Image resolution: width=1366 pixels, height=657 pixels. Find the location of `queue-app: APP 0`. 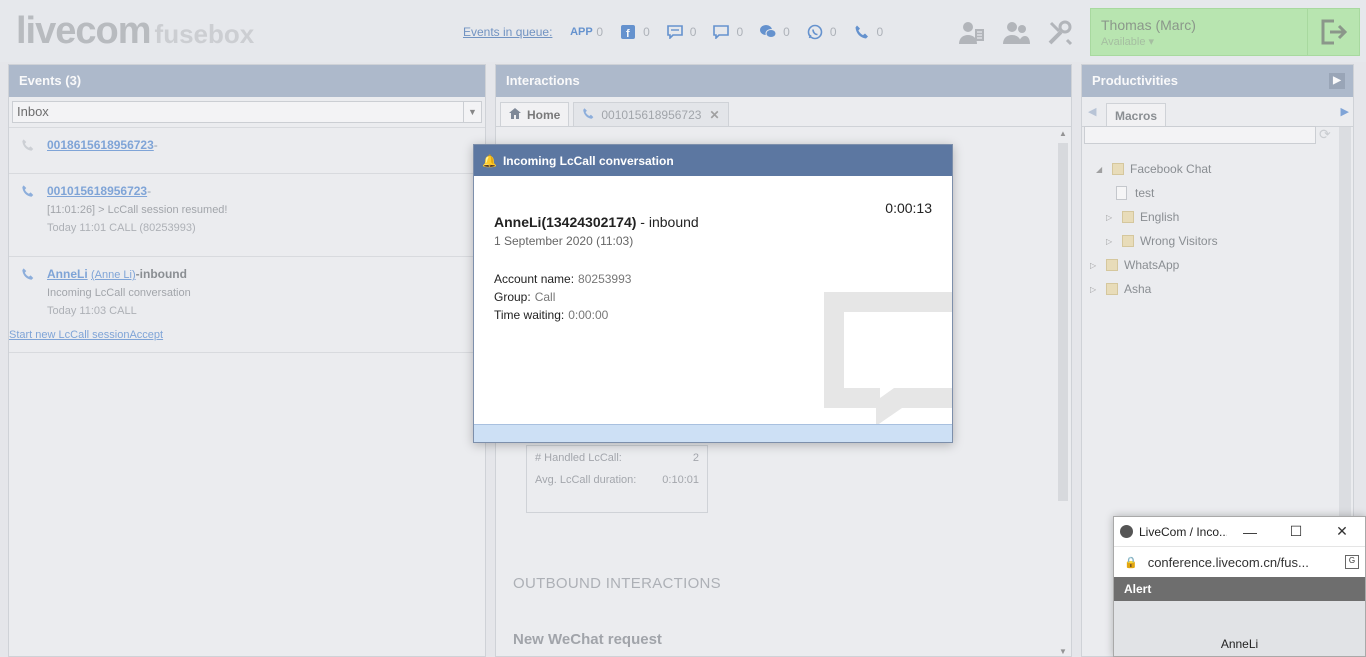

queue-app: APP 0 is located at coordinates (586, 31).